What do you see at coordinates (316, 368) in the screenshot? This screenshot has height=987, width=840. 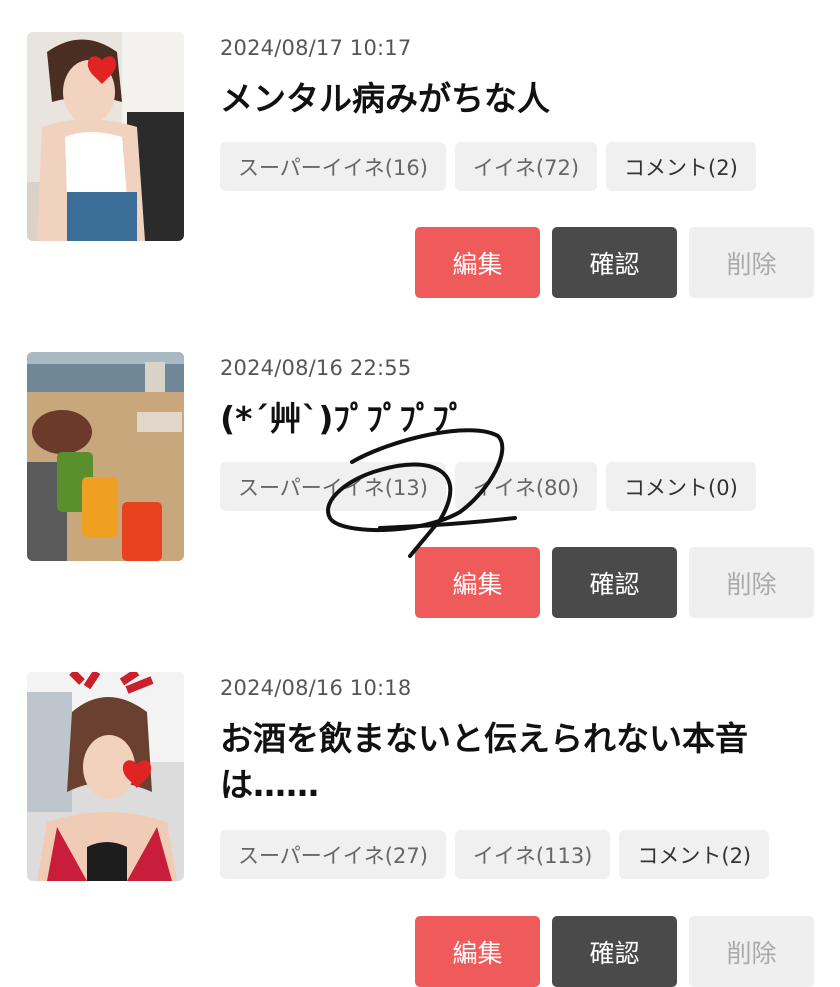 I see `post-date: 2024/08/16 22:55` at bounding box center [316, 368].